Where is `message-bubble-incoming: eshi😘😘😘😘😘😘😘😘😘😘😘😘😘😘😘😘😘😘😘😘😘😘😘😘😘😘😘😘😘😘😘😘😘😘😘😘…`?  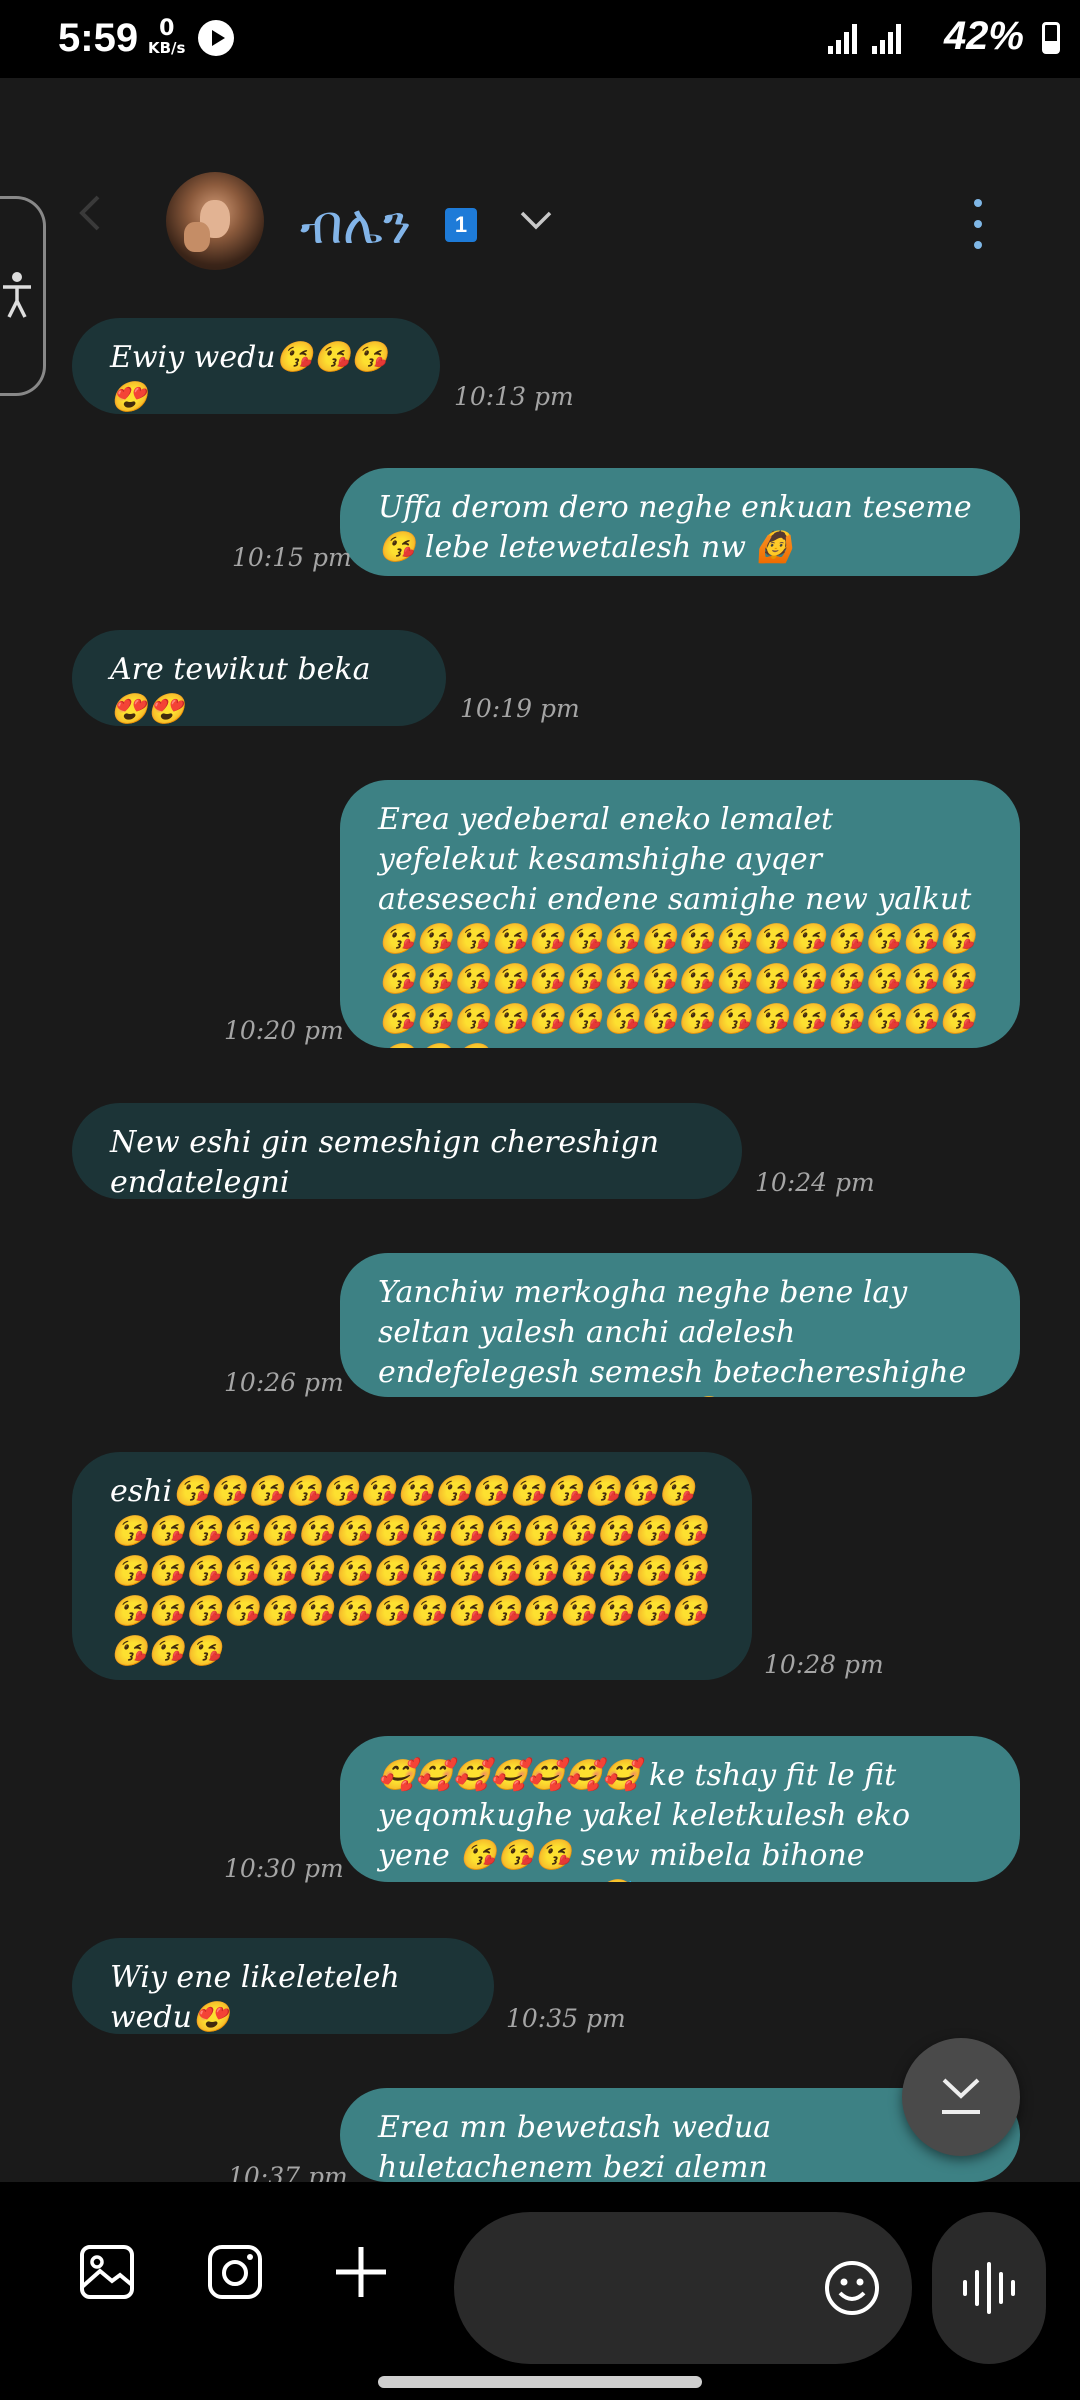 message-bubble-incoming: eshi😘😘😘😘😘😘😘😘😘😘😘😘😘😘😘😘😘😘😘😘😘😘😘😘😘😘😘😘😘😘😘😘😘😘😘😘… is located at coordinates (412, 1566).